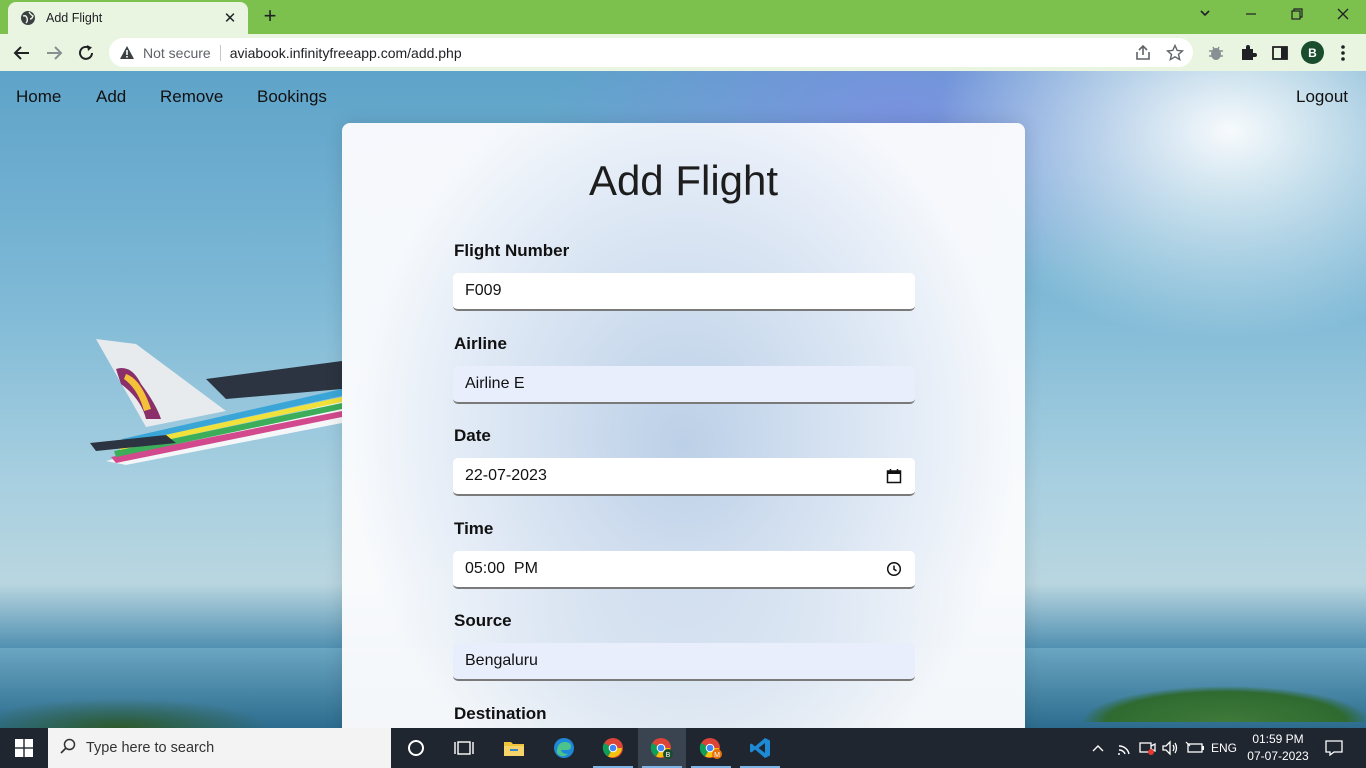 This screenshot has width=1366, height=768. Describe the element at coordinates (128, 18) in the screenshot. I see `browser-tab: Add Flight ✕` at that location.